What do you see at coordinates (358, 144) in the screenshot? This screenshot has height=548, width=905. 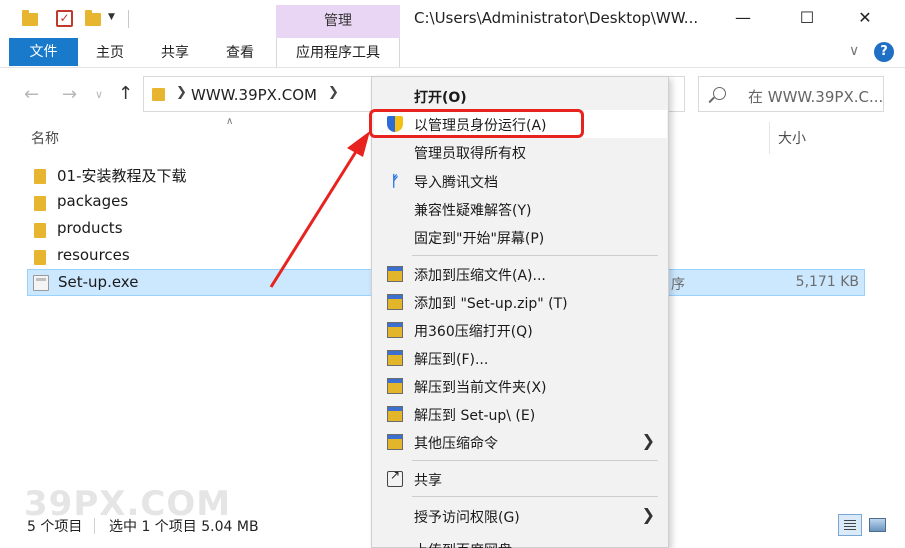 I see `annotation-arrow-head` at bounding box center [358, 144].